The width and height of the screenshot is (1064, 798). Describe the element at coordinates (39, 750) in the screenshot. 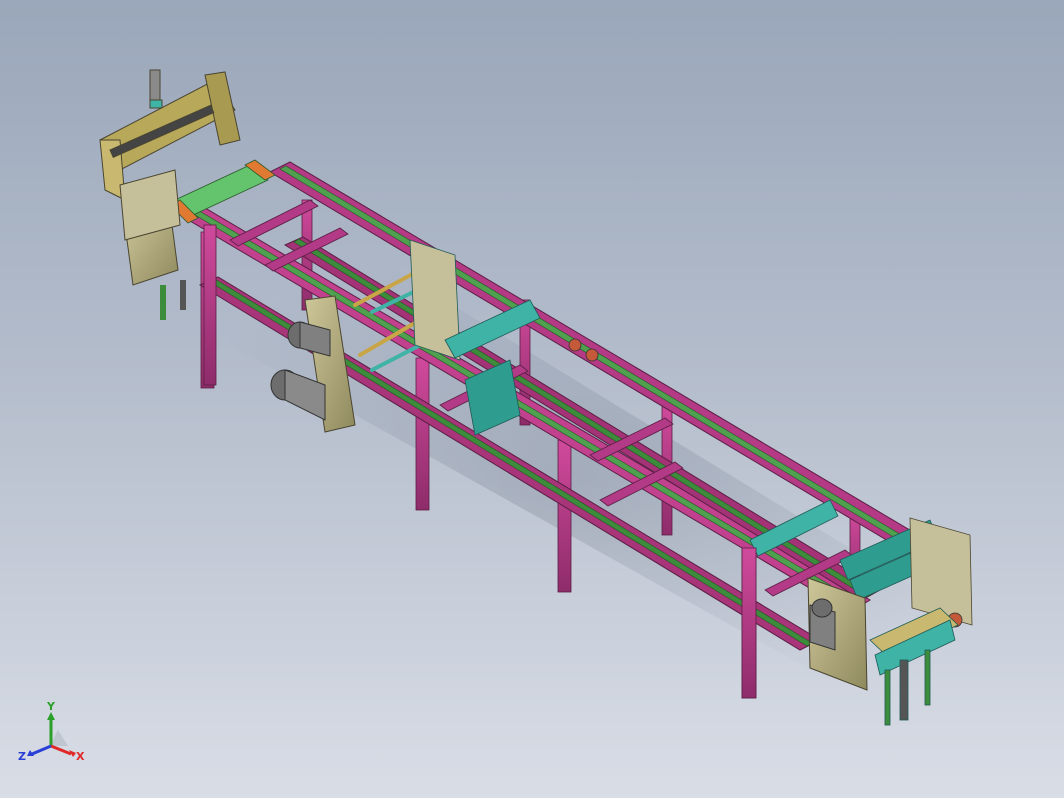

I see `z-axis` at that location.